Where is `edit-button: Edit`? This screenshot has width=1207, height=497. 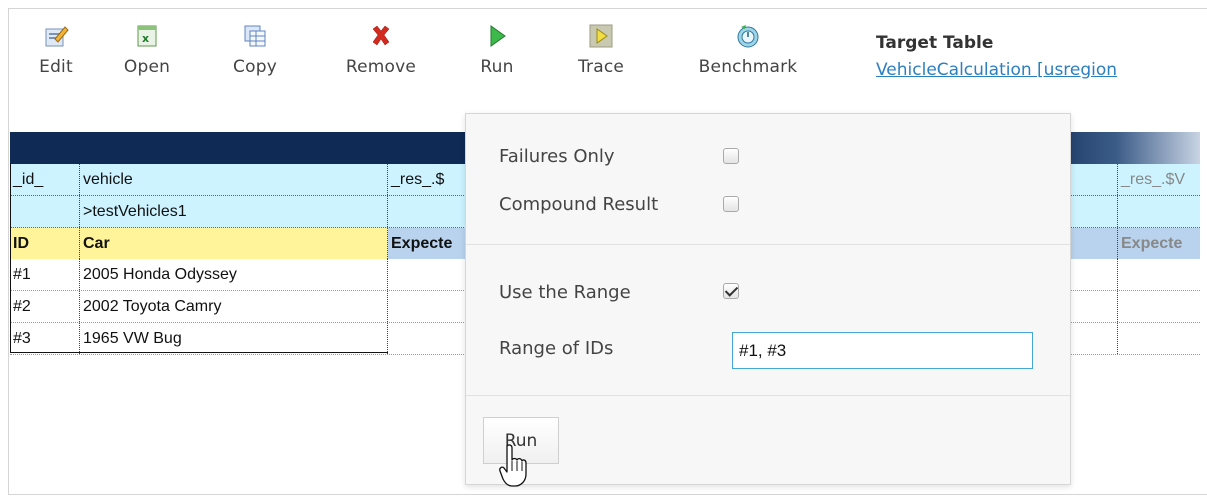
edit-button: Edit is located at coordinates (56, 50).